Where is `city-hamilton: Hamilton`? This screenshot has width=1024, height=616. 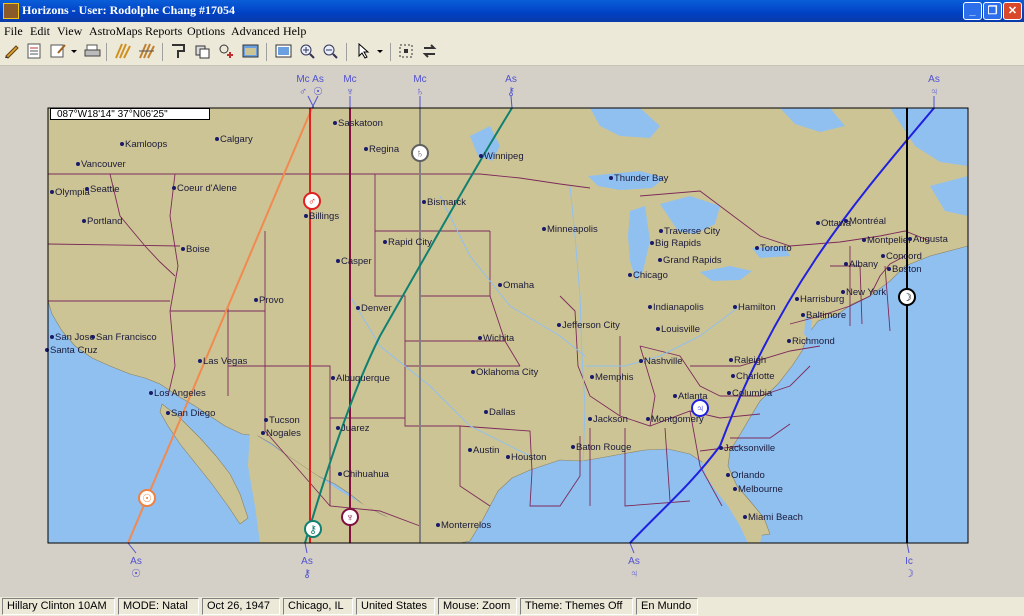
city-hamilton: Hamilton is located at coordinates (754, 307).